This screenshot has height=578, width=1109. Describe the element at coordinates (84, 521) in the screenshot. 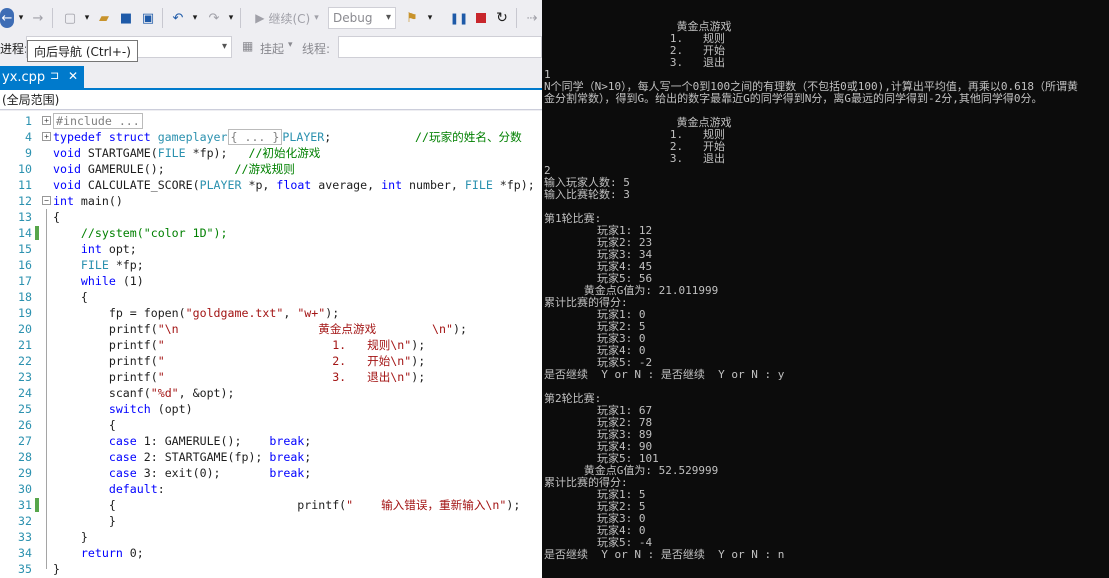

I see `code-text: }` at that location.